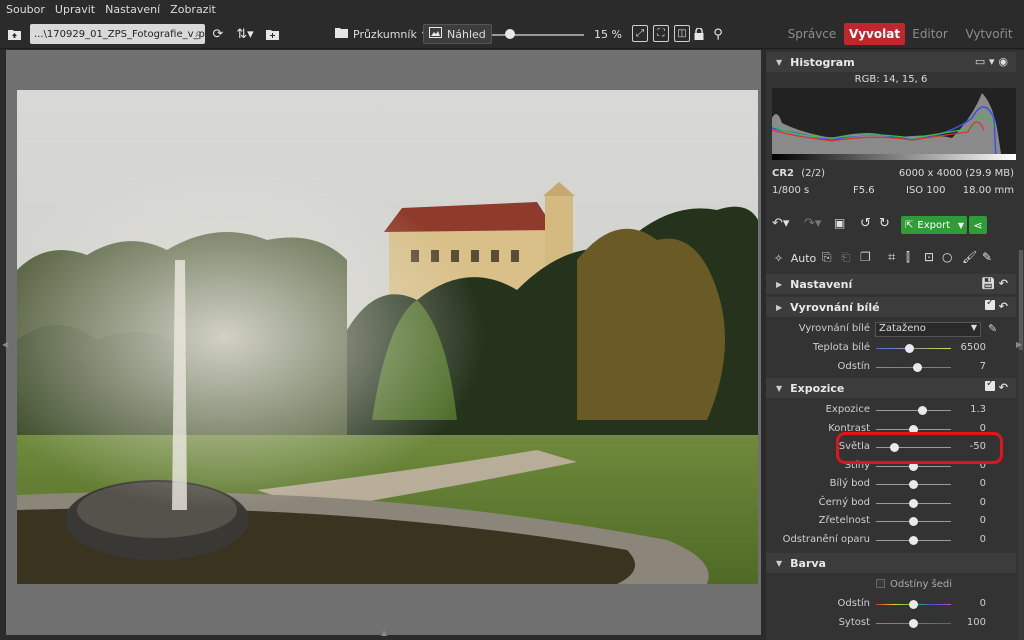 This screenshot has width=1024, height=640. What do you see at coordinates (891, 503) in the screenshot?
I see `exposure-slider-černý-bod: Černý bod 0` at bounding box center [891, 503].